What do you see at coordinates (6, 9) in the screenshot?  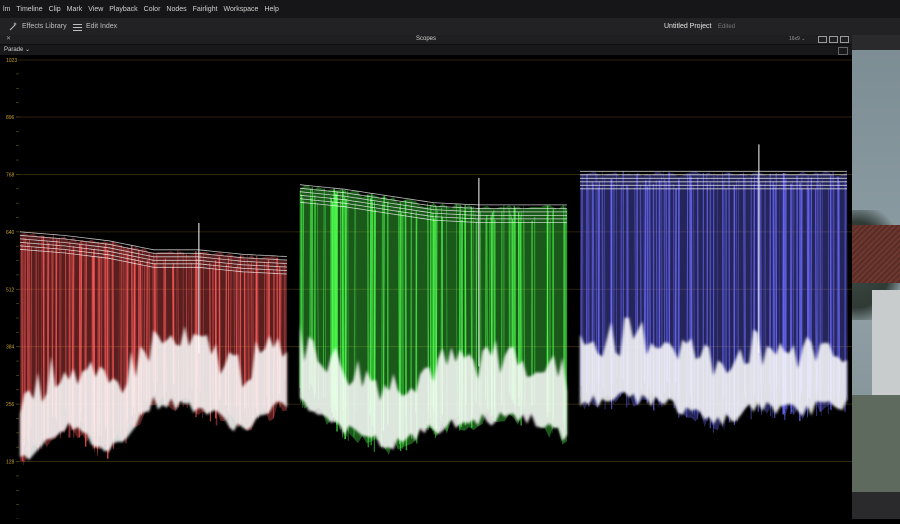 I see `menu-item-lm: lm` at bounding box center [6, 9].